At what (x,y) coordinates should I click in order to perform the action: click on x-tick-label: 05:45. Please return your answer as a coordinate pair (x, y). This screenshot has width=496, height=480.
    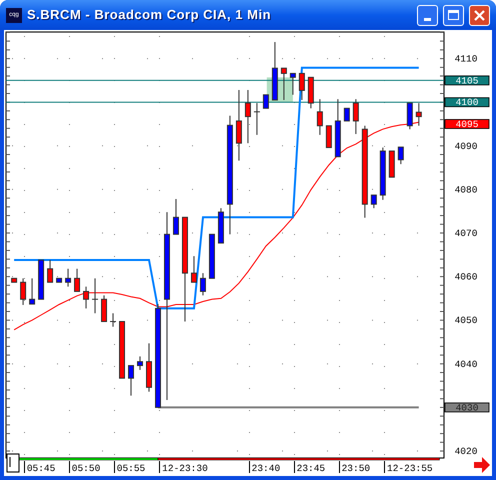
    Looking at the image, I should click on (41, 468).